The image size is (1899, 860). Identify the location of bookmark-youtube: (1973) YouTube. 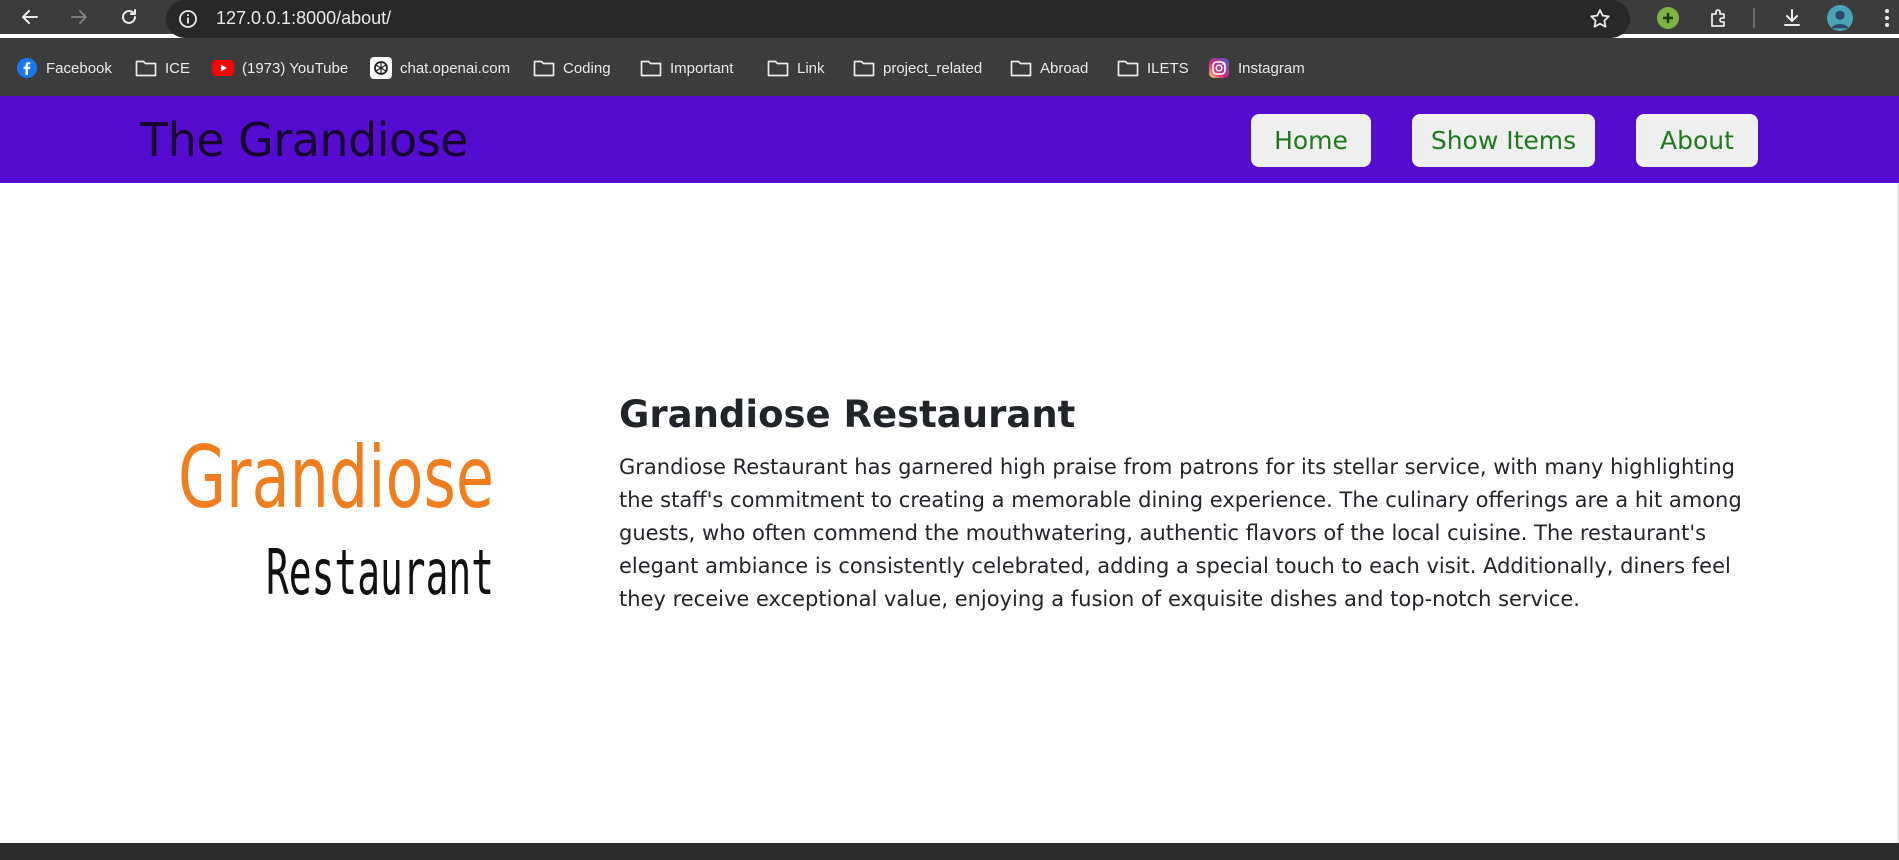
(280, 68).